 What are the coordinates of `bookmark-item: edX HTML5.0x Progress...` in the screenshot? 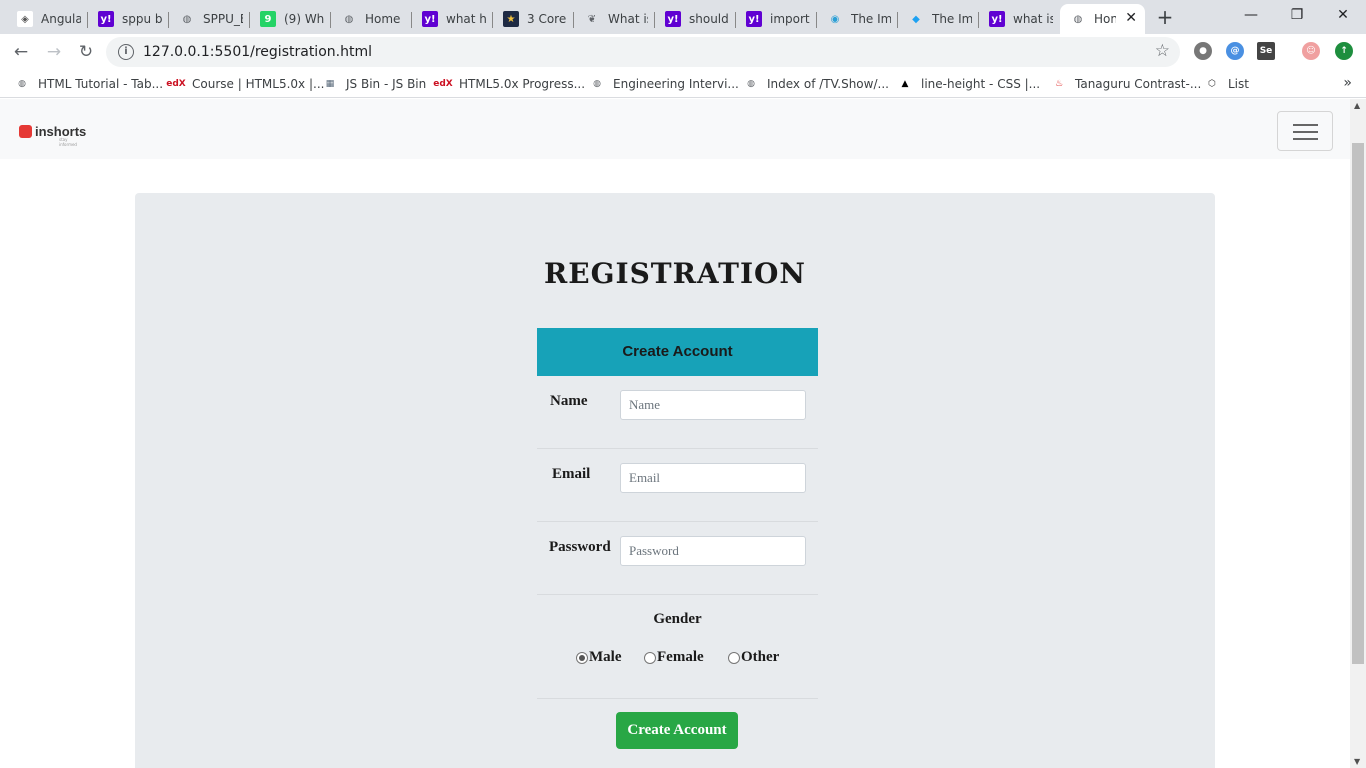 It's located at (509, 84).